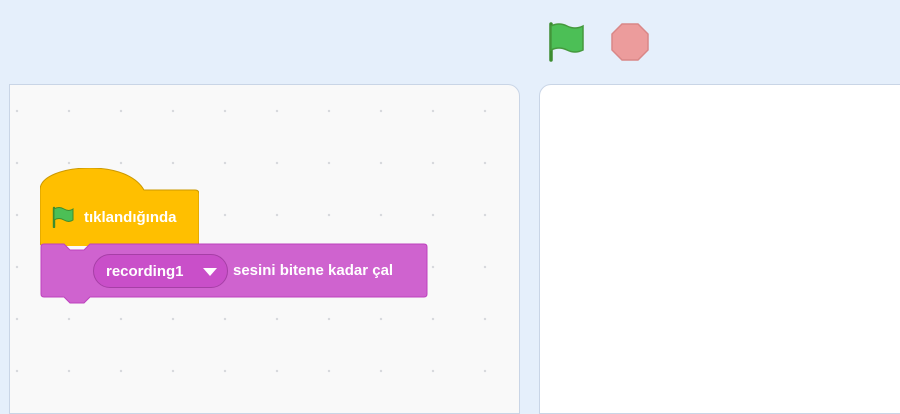  I want to click on sound-menu-dropdown: recording1, so click(160, 271).